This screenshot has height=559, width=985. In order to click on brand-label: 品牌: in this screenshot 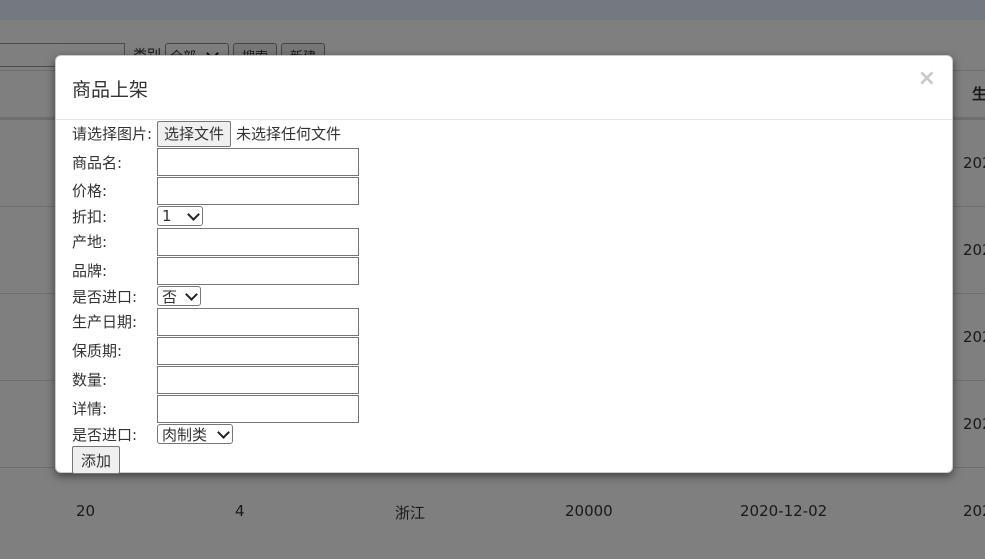, I will do `click(90, 271)`.